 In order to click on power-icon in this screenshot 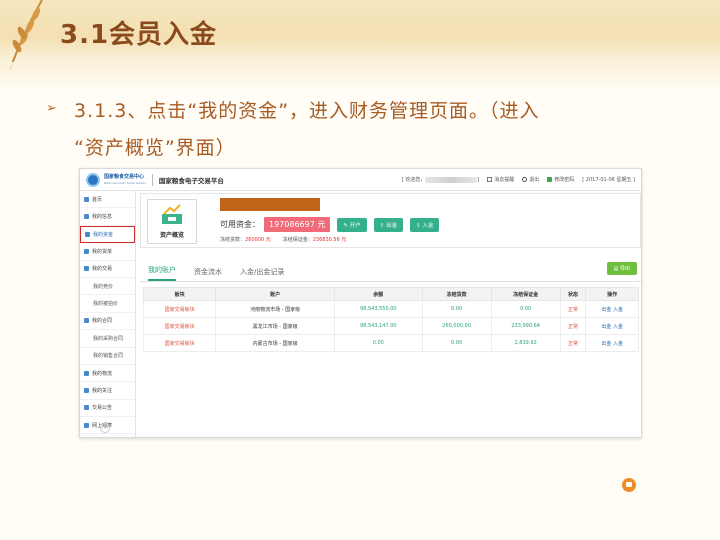, I will do `click(525, 179)`.